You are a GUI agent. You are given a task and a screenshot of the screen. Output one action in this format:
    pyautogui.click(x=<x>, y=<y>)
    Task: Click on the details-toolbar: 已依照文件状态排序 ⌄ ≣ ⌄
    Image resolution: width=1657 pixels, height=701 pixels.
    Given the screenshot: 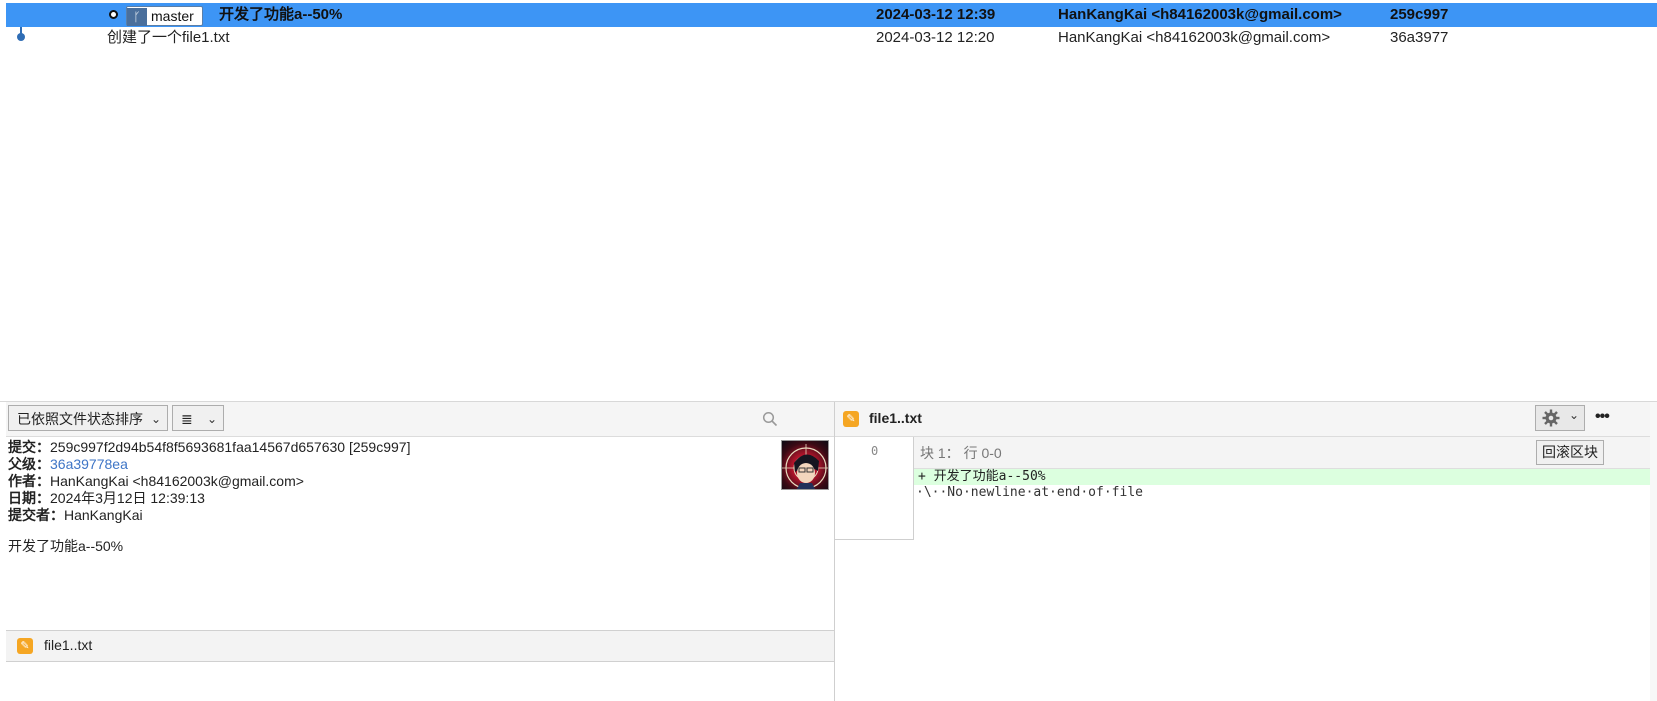 What is the action you would take?
    pyautogui.click(x=420, y=419)
    